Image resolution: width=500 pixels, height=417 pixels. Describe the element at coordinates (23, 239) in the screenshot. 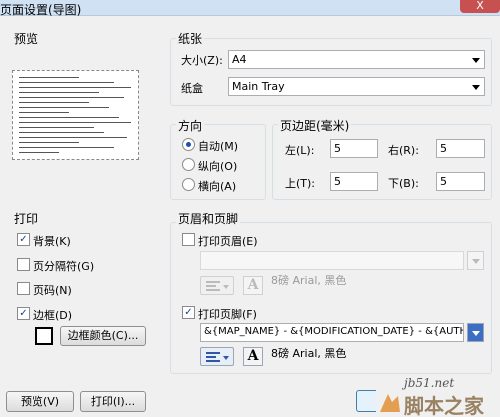

I see `background-checkbox: ✓` at that location.